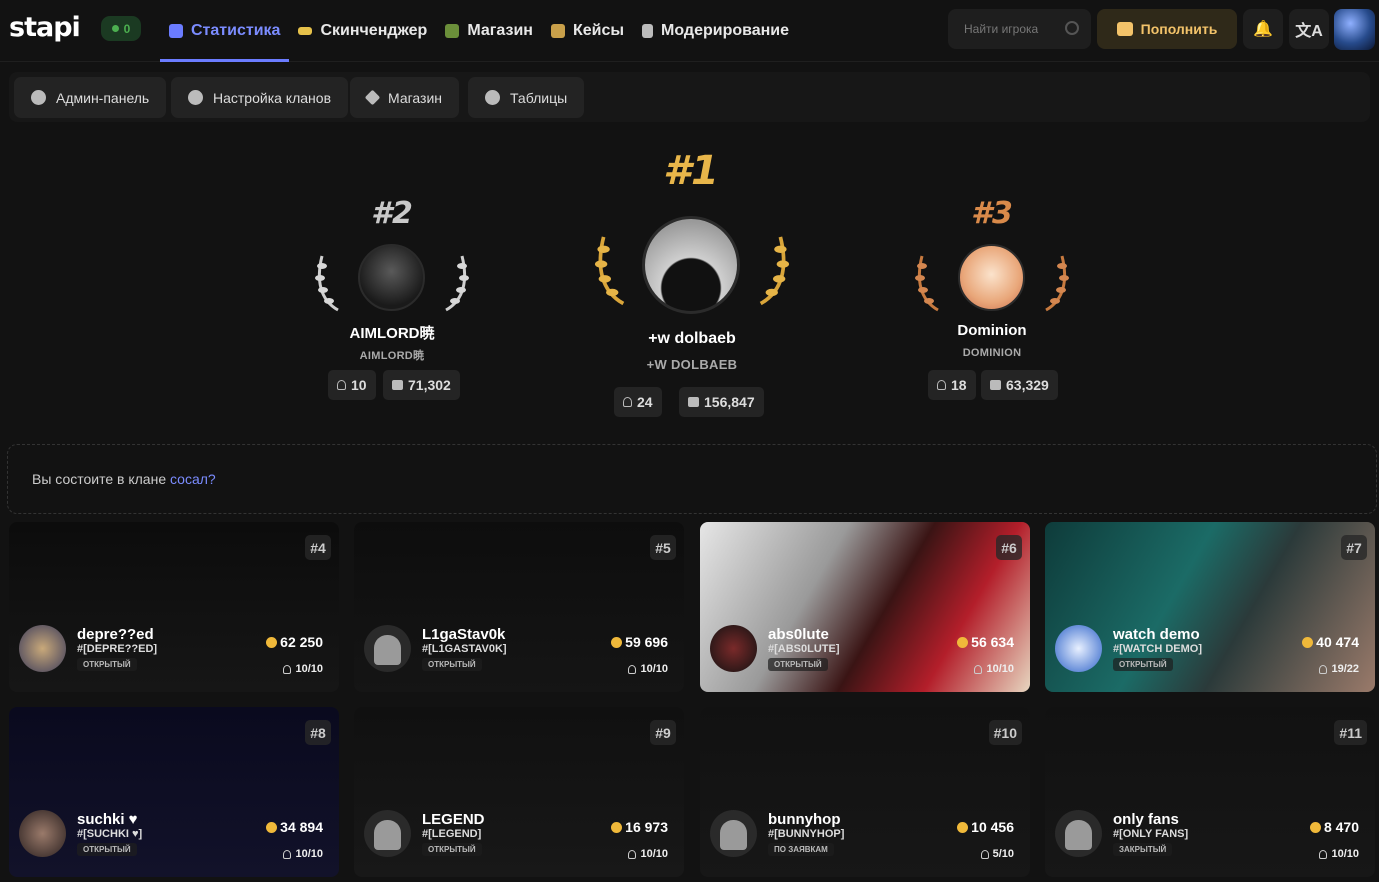 This screenshot has width=1379, height=882. I want to click on clan-name: suchki ♥, so click(107, 819).